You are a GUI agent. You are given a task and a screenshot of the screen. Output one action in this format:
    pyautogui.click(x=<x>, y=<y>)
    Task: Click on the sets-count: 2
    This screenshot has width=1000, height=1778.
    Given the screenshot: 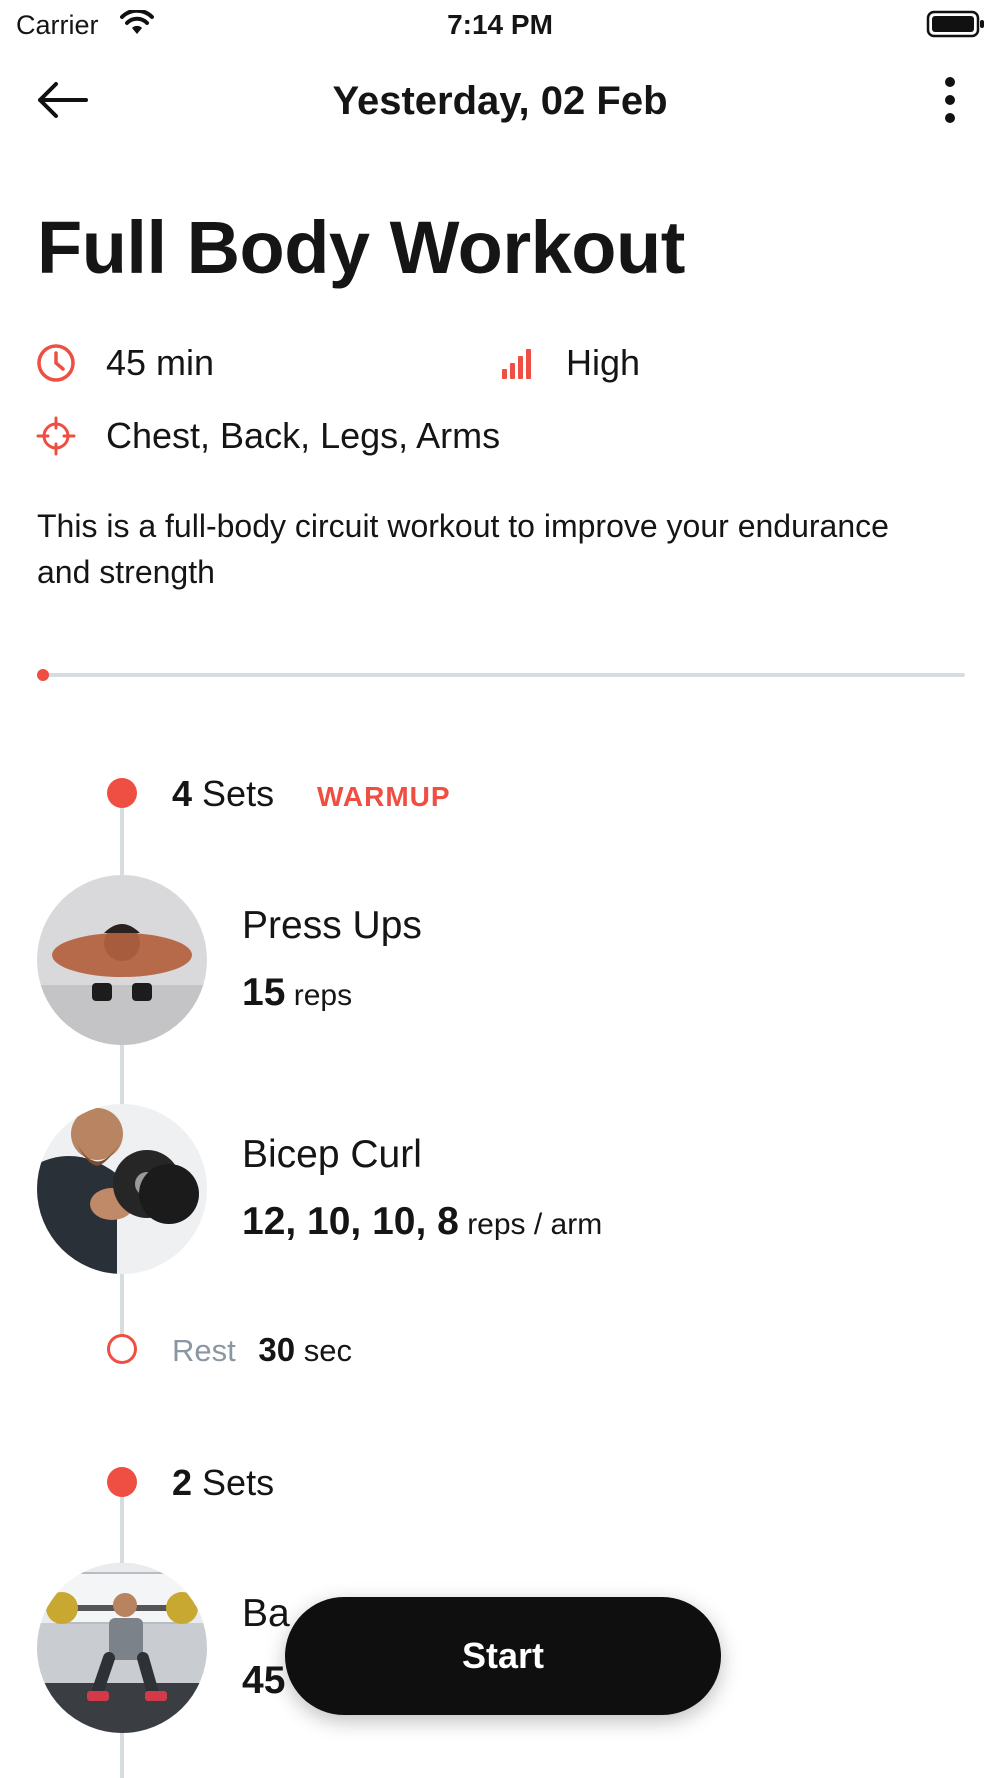 What is the action you would take?
    pyautogui.click(x=182, y=1482)
    